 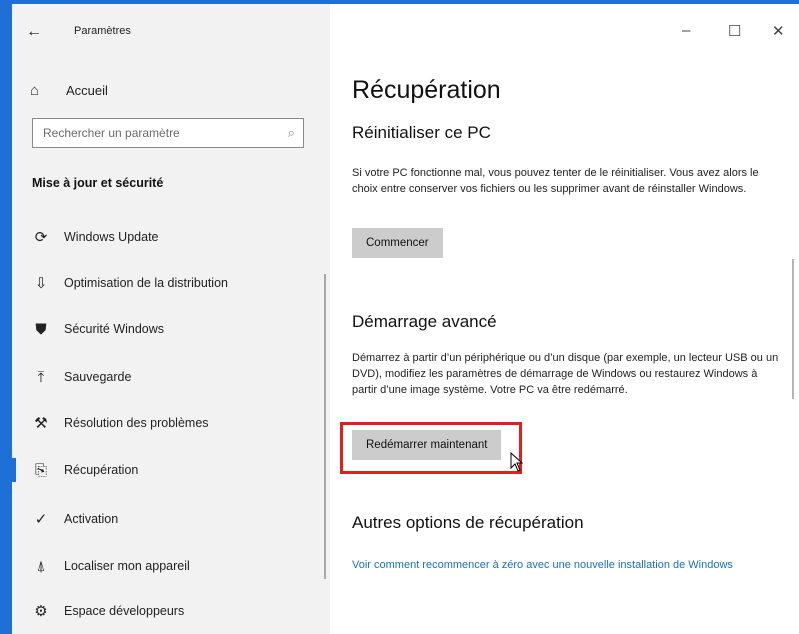 What do you see at coordinates (136, 423) in the screenshot?
I see `sidebar-item-label: Résolution des problèmes` at bounding box center [136, 423].